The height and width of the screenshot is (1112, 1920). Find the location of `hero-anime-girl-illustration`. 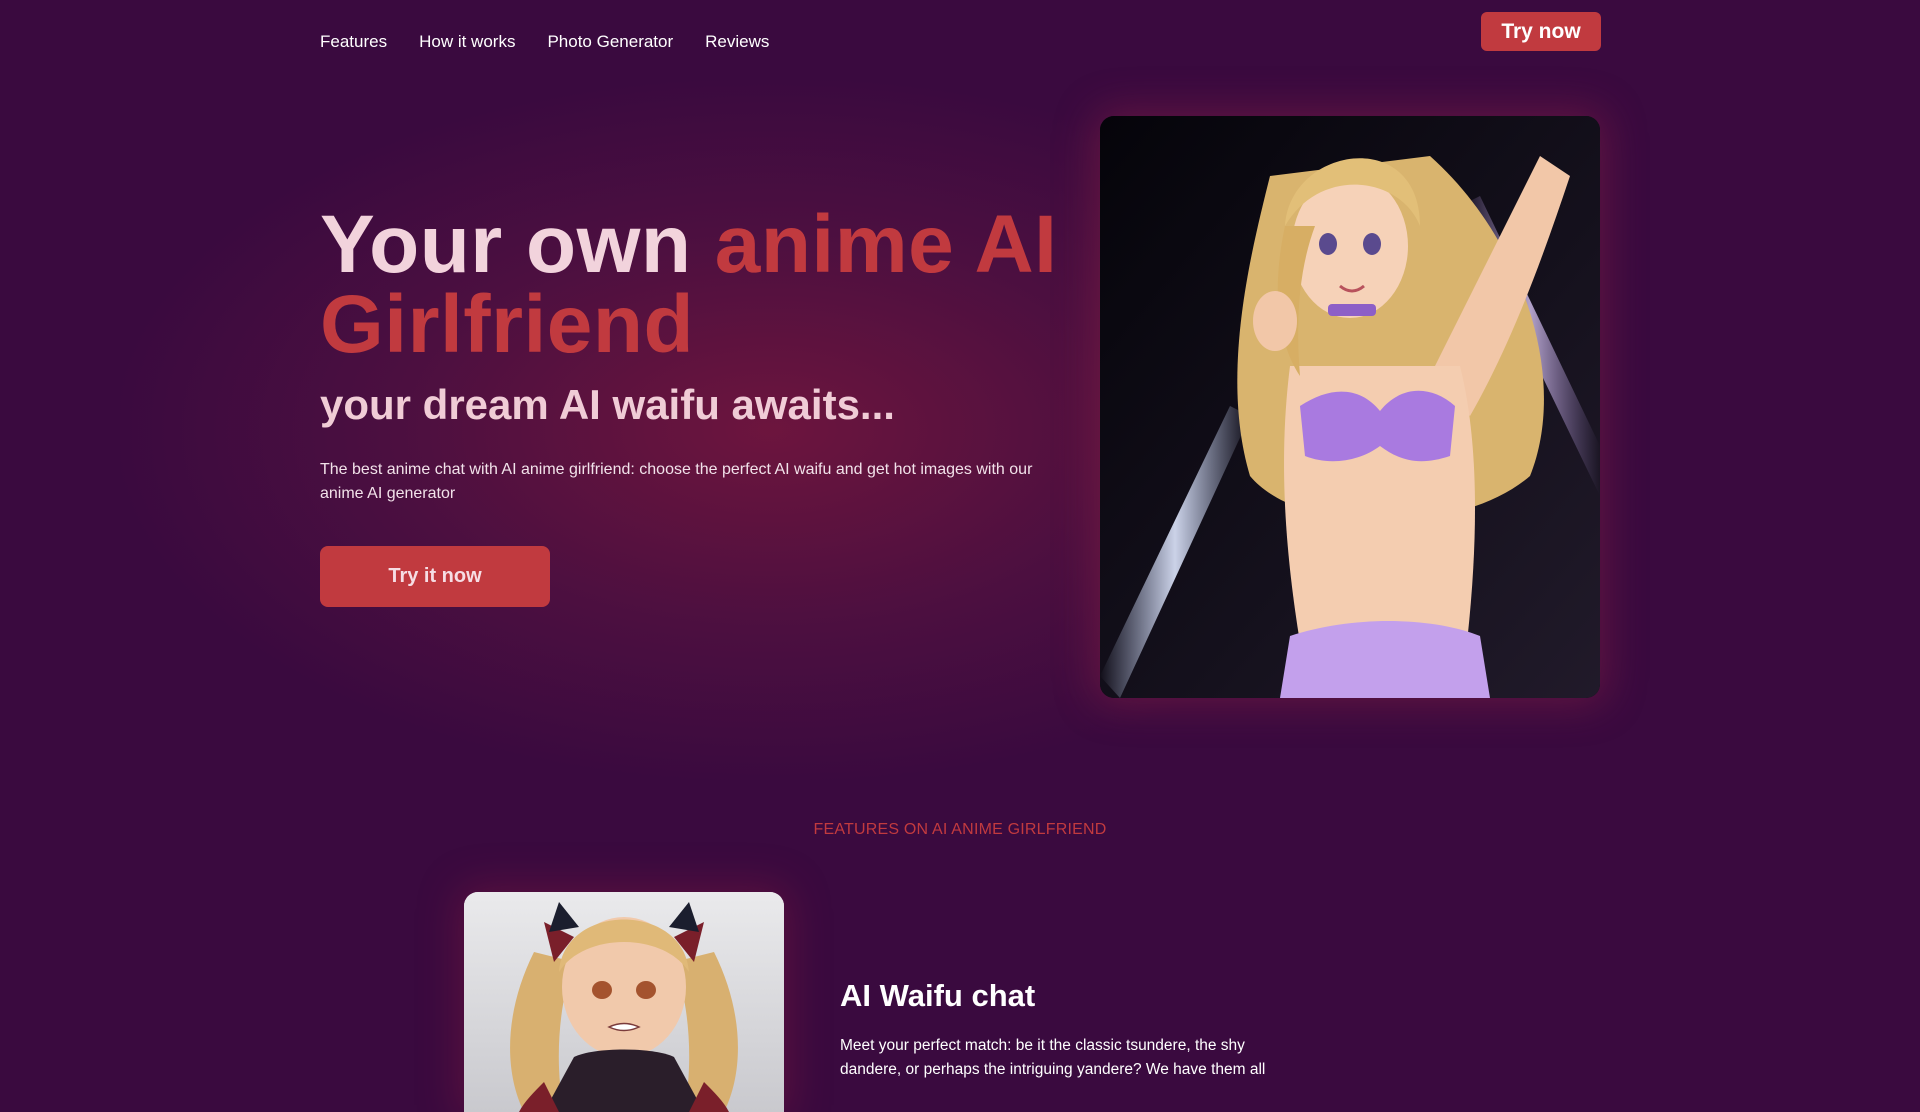

hero-anime-girl-illustration is located at coordinates (1350, 407).